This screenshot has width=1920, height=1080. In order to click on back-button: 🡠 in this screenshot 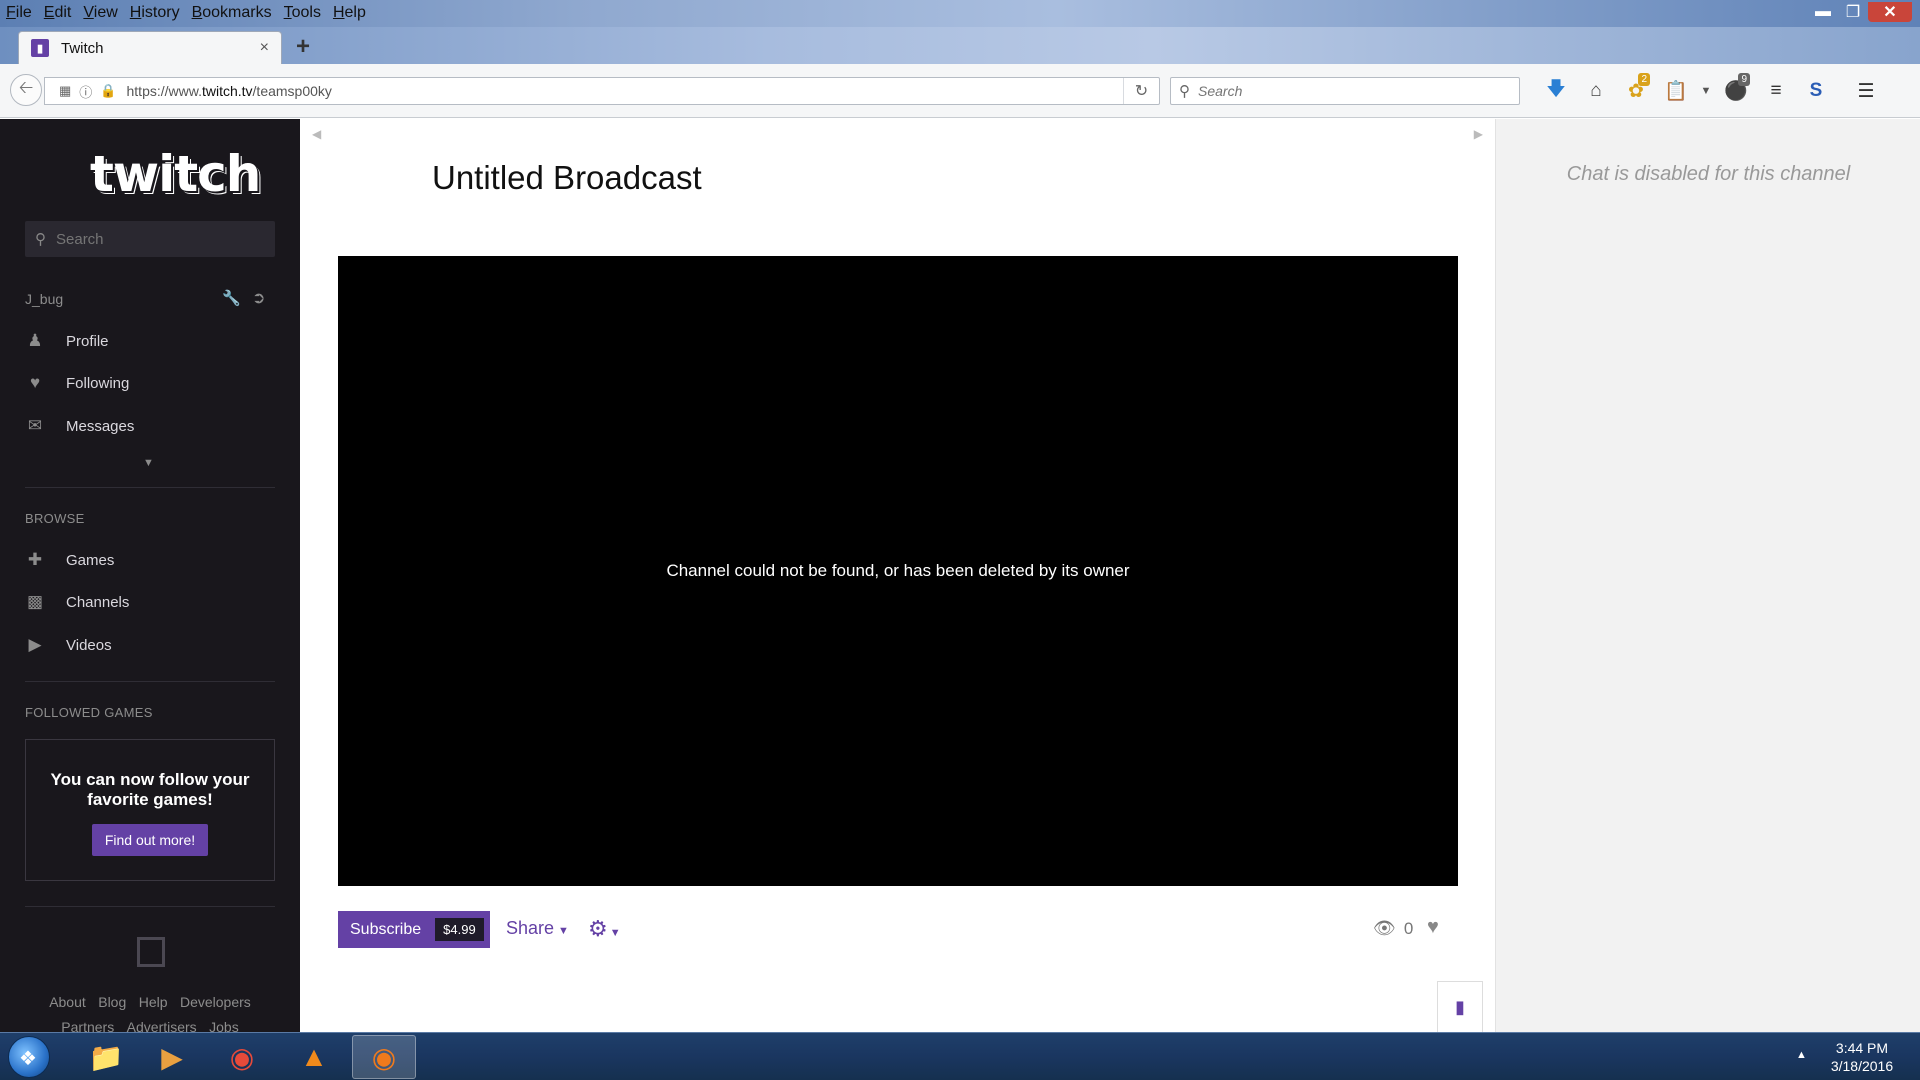, I will do `click(26, 90)`.